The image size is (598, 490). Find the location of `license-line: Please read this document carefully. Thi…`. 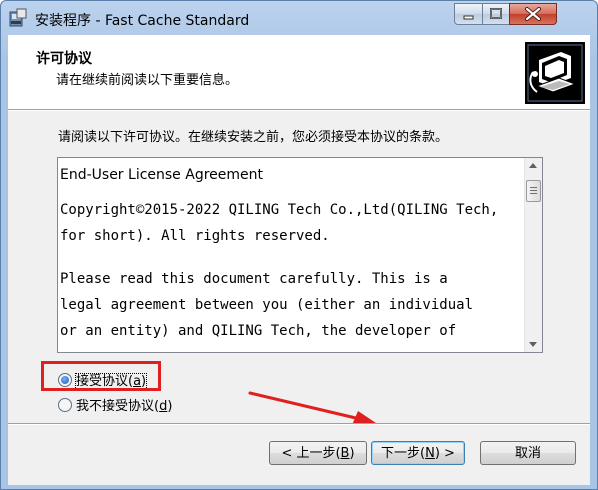

license-line: Please read this document carefully. Thi… is located at coordinates (254, 279).